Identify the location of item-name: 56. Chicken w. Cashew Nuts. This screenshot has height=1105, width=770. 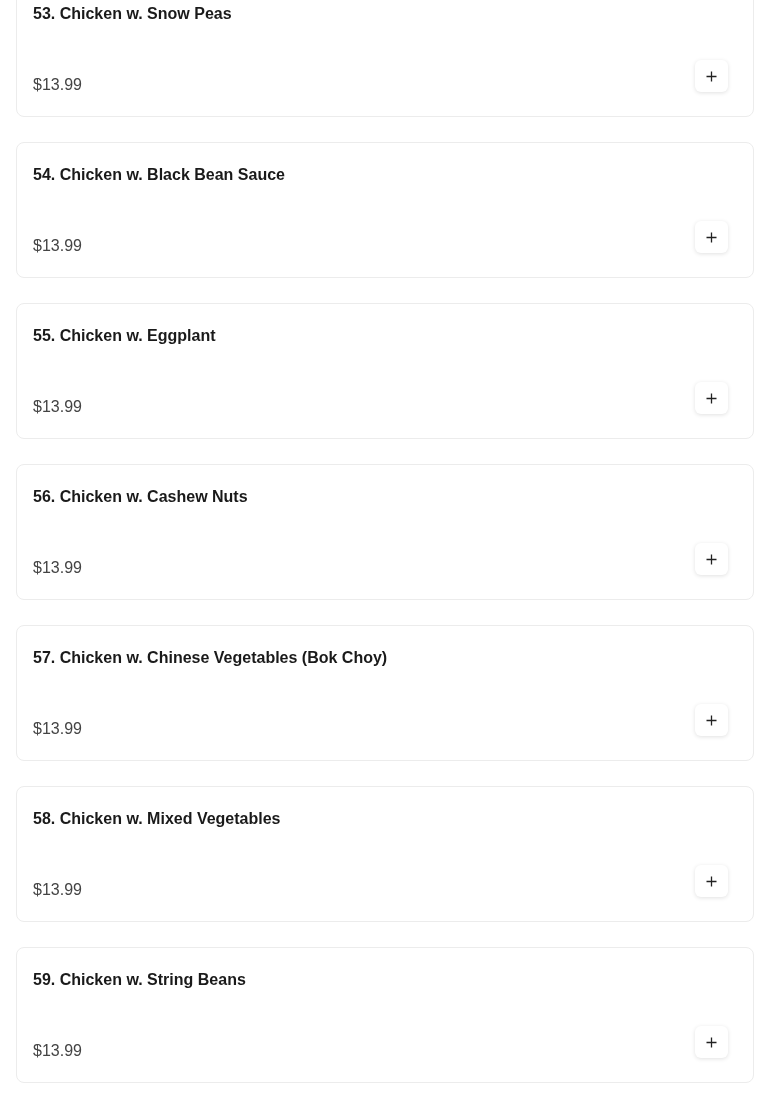
(141, 497).